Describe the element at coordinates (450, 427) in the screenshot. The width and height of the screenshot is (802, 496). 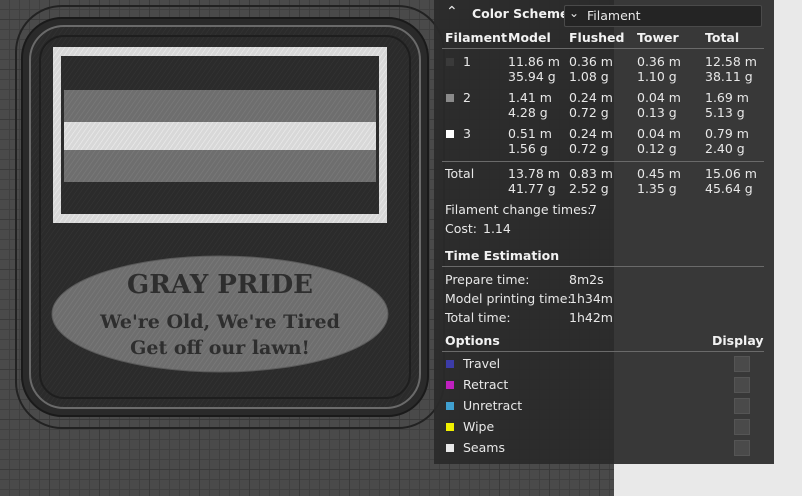
I see `wipe-color-swatch` at that location.